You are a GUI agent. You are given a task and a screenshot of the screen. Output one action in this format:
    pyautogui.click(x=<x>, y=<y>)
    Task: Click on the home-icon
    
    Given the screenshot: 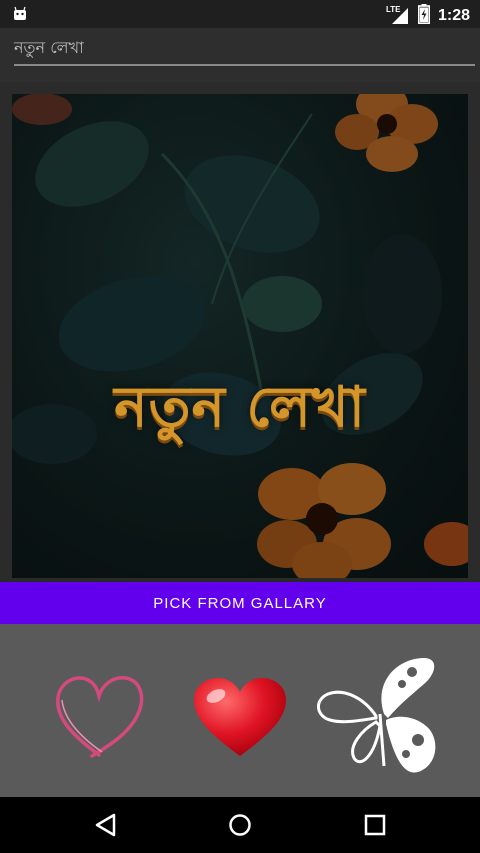 What is the action you would take?
    pyautogui.click(x=240, y=825)
    